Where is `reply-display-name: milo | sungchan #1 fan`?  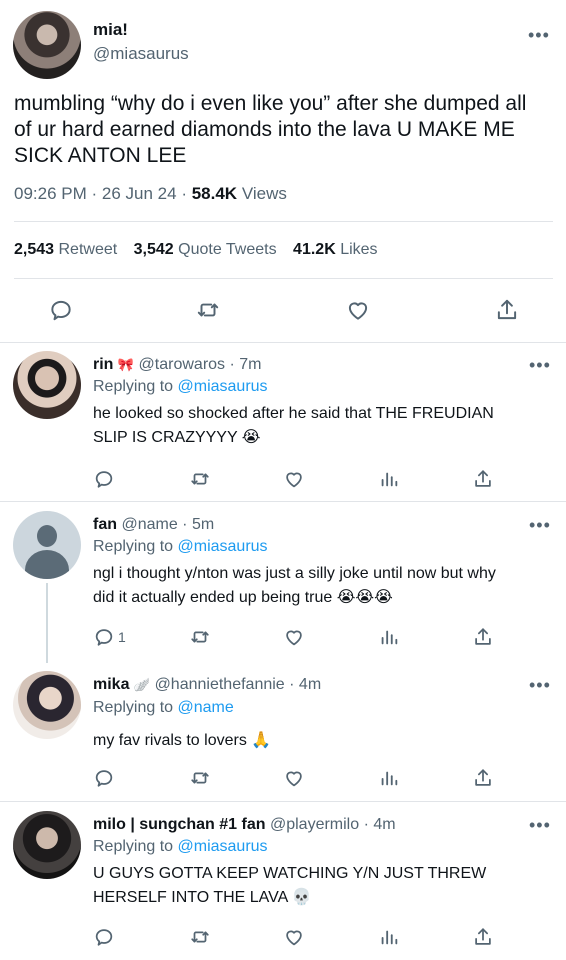
reply-display-name: milo | sungchan #1 fan is located at coordinates (179, 824).